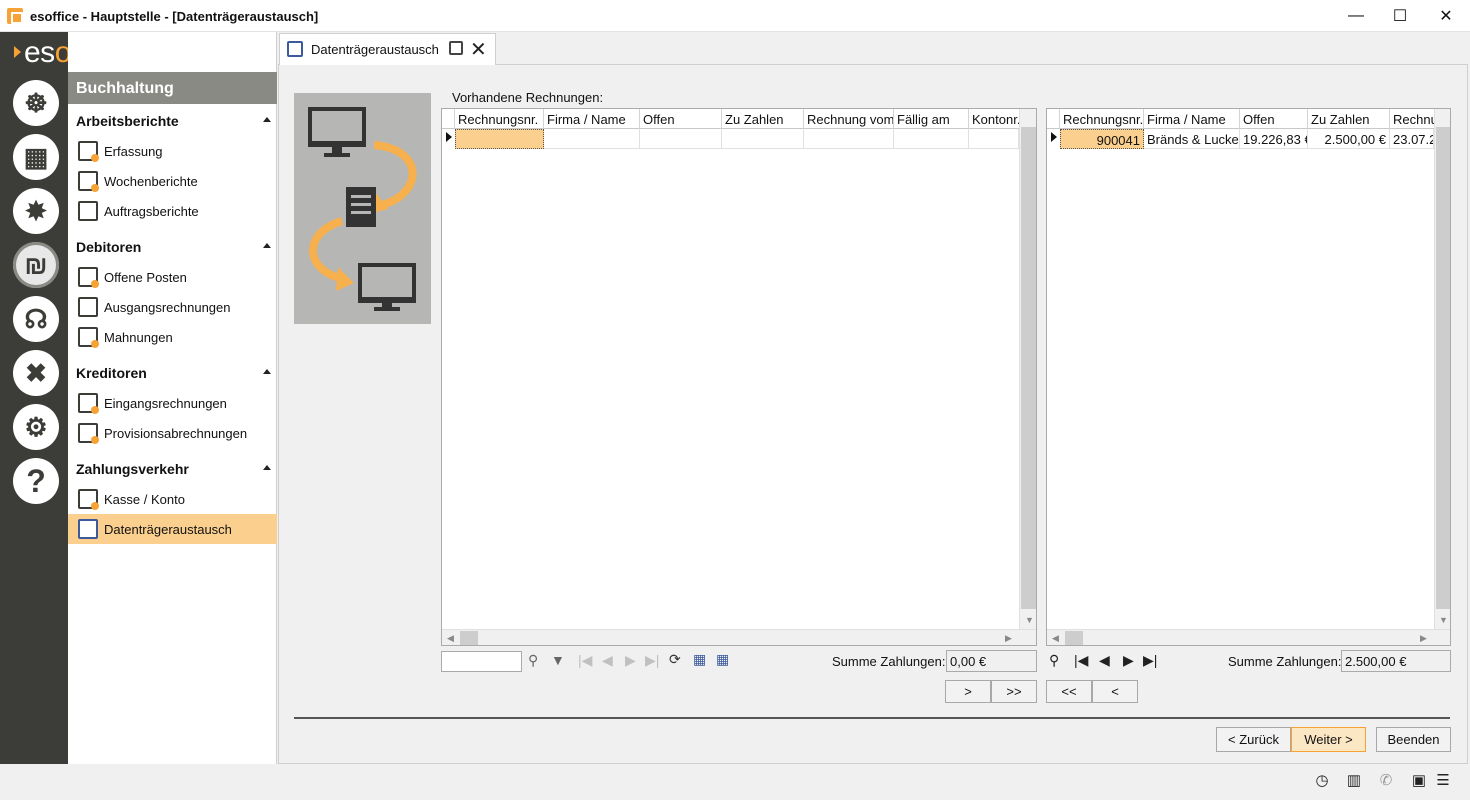 This screenshot has width=1470, height=800. What do you see at coordinates (481, 661) in the screenshot?
I see `search-input` at bounding box center [481, 661].